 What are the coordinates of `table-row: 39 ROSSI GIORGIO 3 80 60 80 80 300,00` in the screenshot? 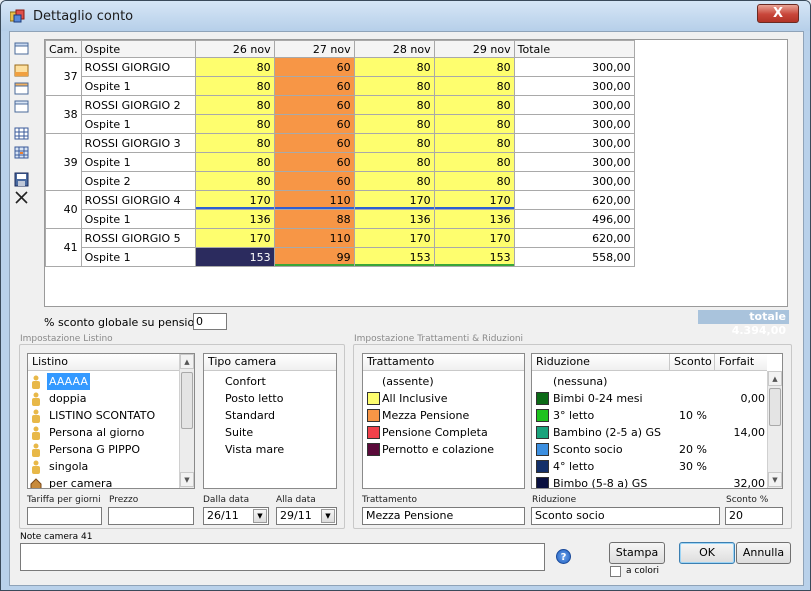 It's located at (340, 162).